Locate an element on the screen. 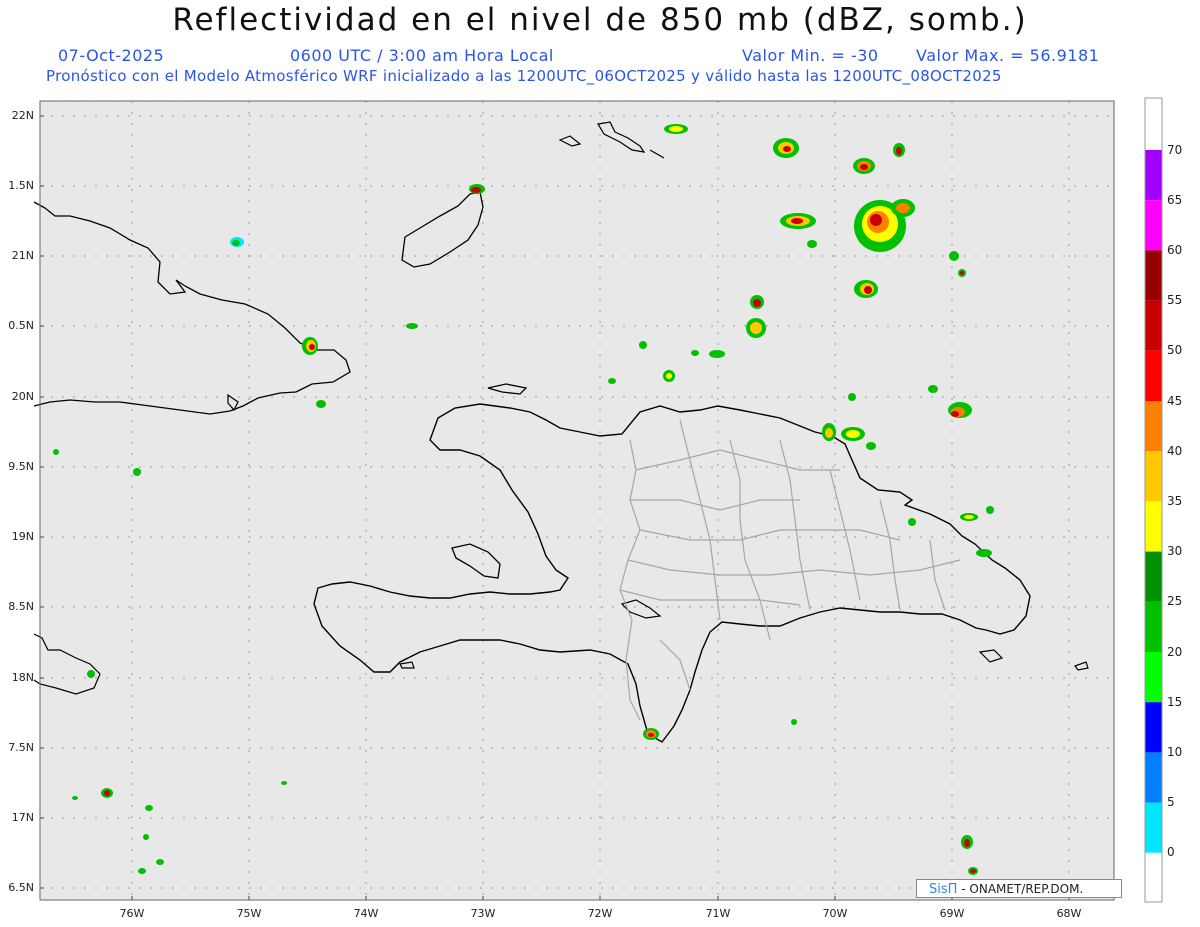 The image size is (1200, 927). colorbar-label: 0 is located at coordinates (1171, 852).